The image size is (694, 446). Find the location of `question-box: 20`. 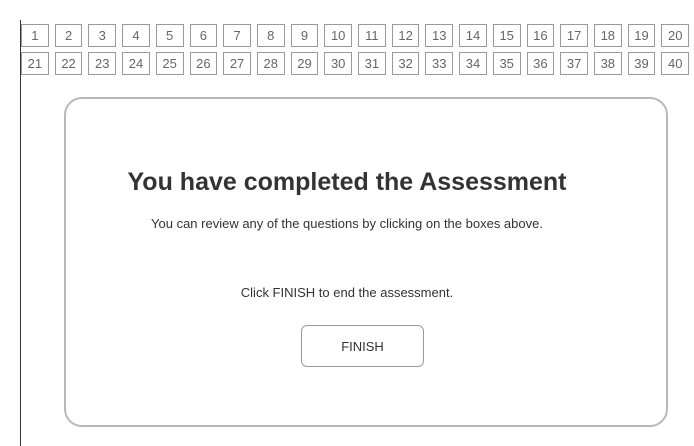

question-box: 20 is located at coordinates (675, 35).